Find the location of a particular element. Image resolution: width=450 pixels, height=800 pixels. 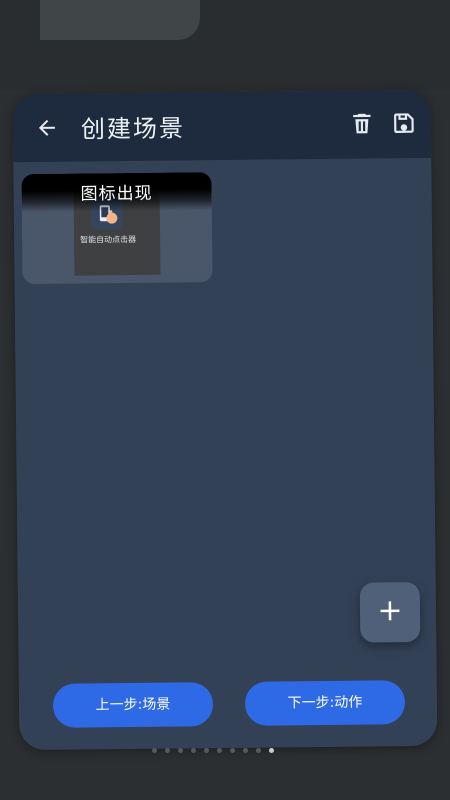

plus-icon: + is located at coordinates (390, 611).